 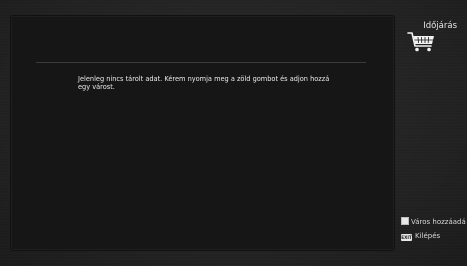 I want to click on shopping-cart-icon, so click(x=422, y=41).